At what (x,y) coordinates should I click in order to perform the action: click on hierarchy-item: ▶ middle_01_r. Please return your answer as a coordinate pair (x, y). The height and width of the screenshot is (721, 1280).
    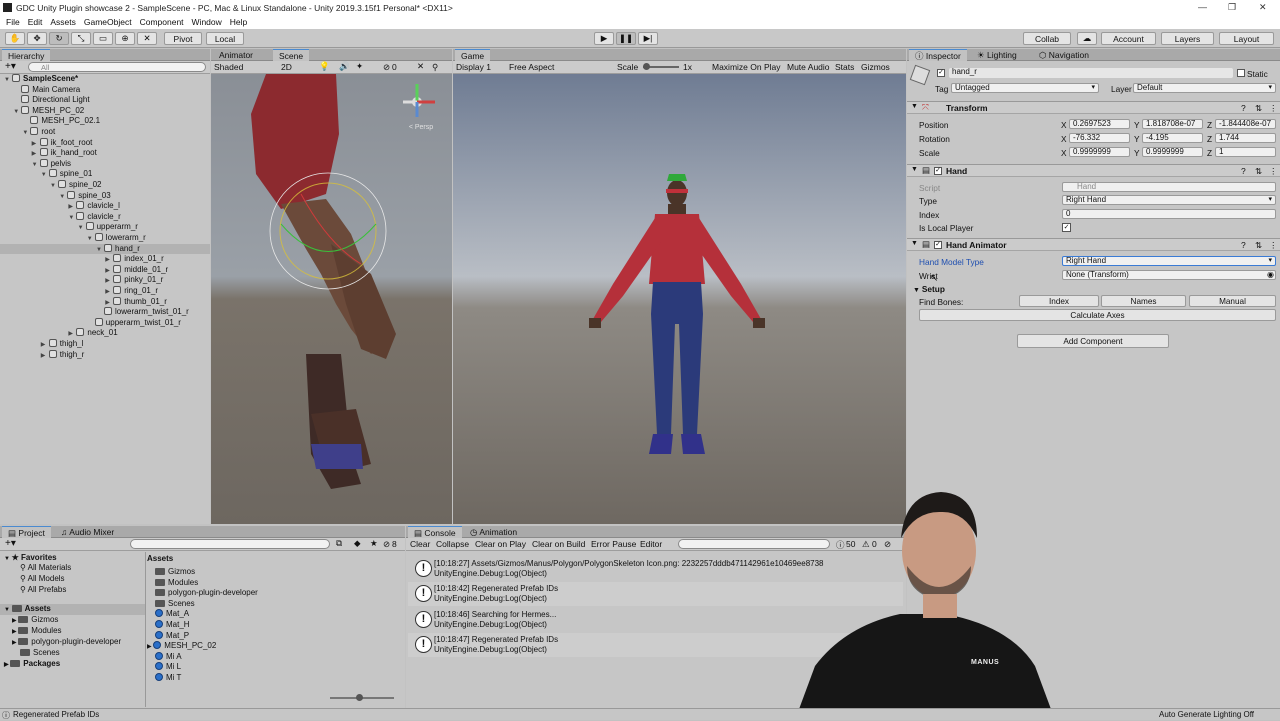
    Looking at the image, I should click on (105, 270).